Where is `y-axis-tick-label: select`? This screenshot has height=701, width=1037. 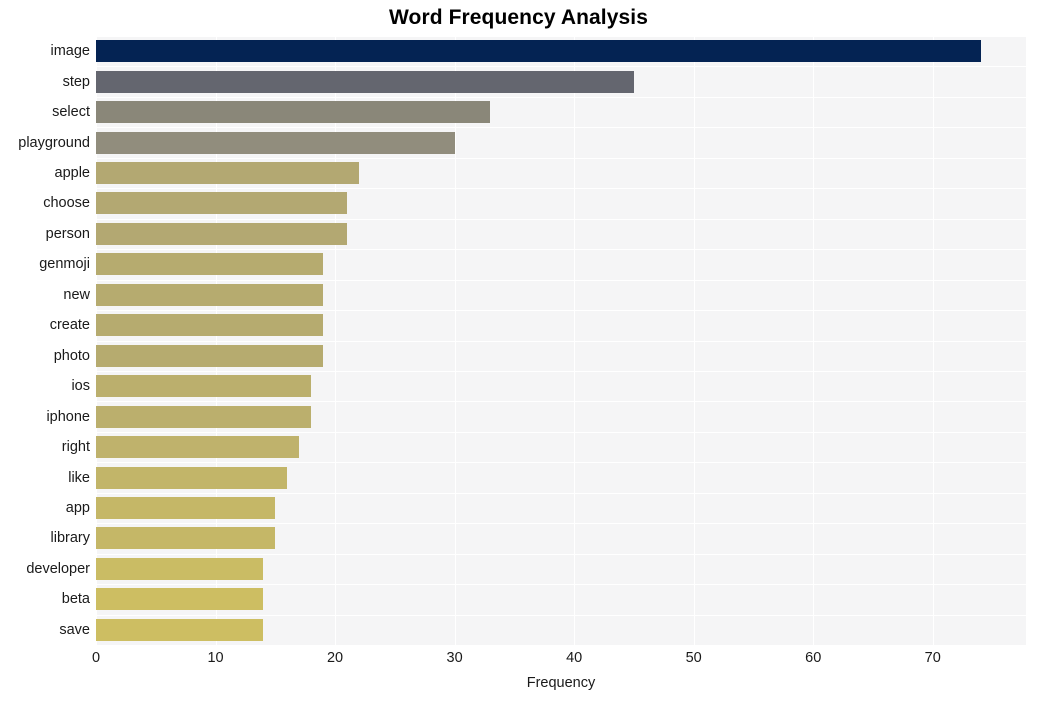 y-axis-tick-label: select is located at coordinates (71, 112).